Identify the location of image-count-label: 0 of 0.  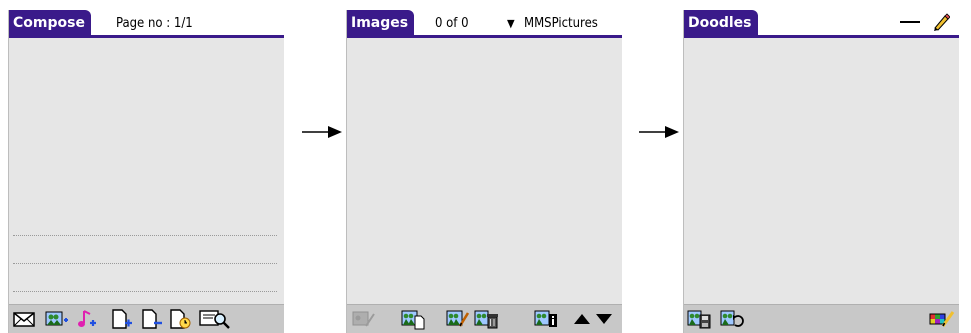
(452, 23).